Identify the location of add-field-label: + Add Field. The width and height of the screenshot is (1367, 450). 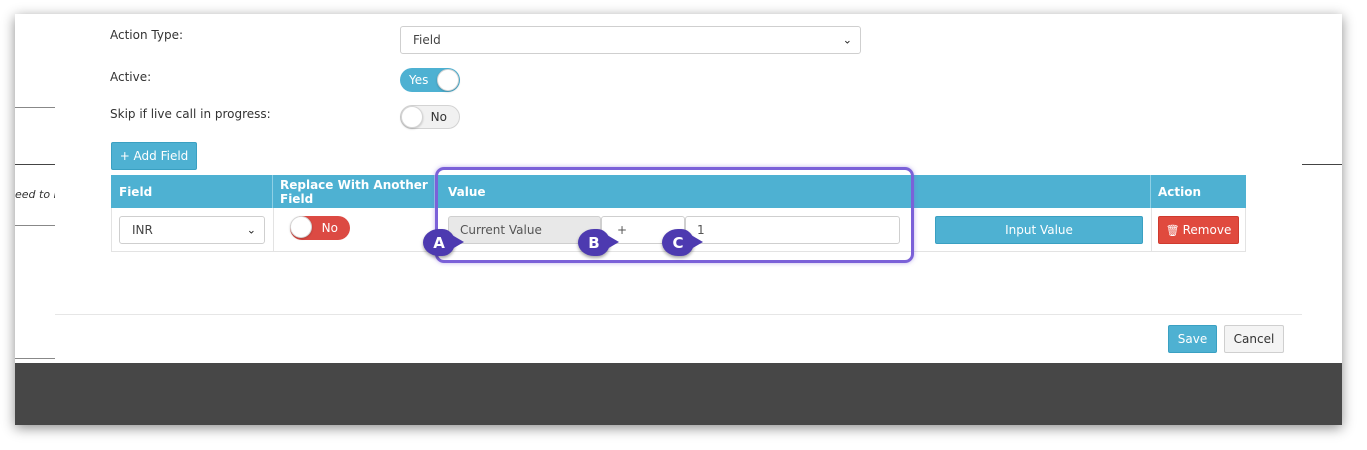
(154, 156).